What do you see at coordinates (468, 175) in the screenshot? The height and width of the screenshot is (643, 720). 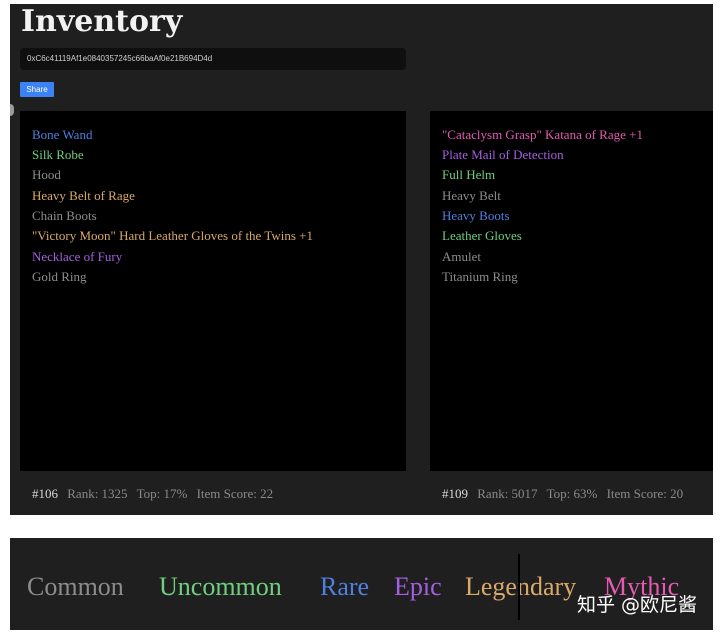 I see `bag-item: Full Helm` at bounding box center [468, 175].